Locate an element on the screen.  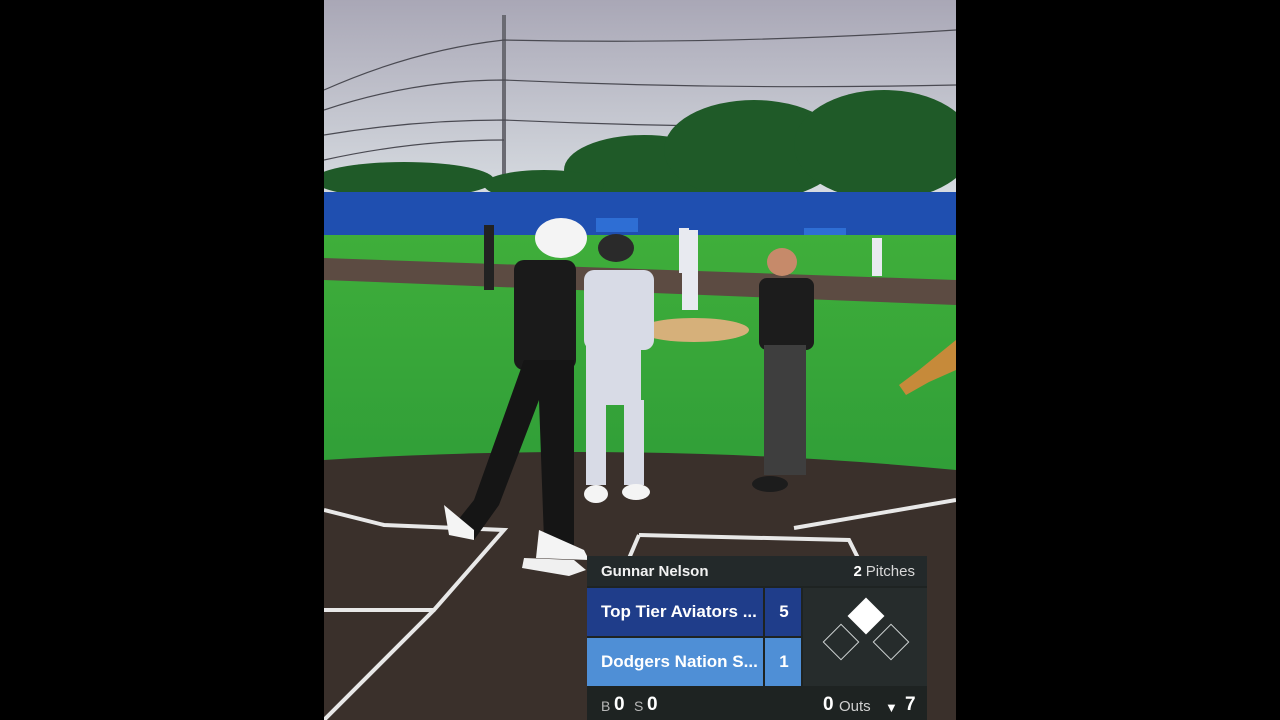
strikes-value: 0 is located at coordinates (652, 704).